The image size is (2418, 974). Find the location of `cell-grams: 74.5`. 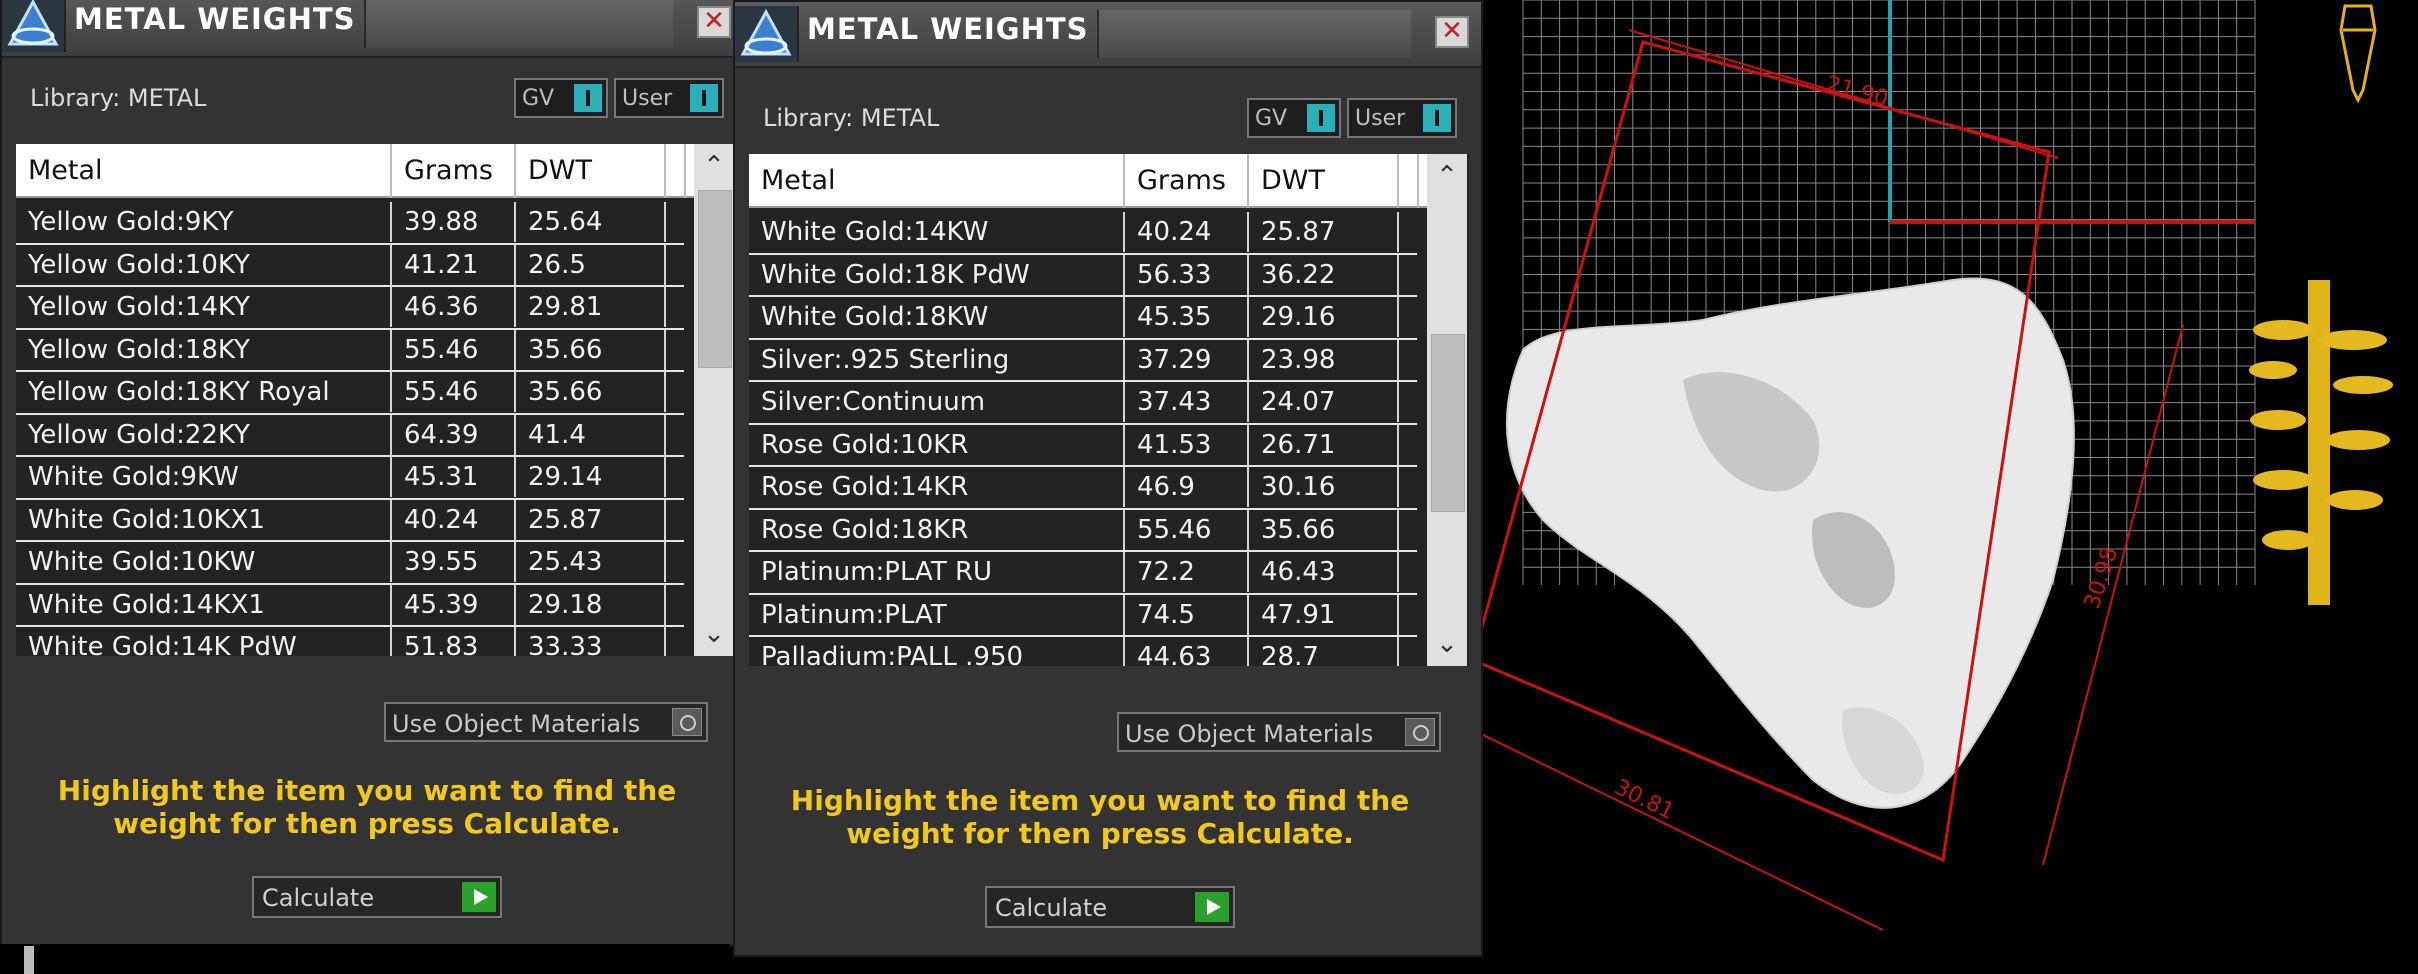

cell-grams: 74.5 is located at coordinates (1187, 614).